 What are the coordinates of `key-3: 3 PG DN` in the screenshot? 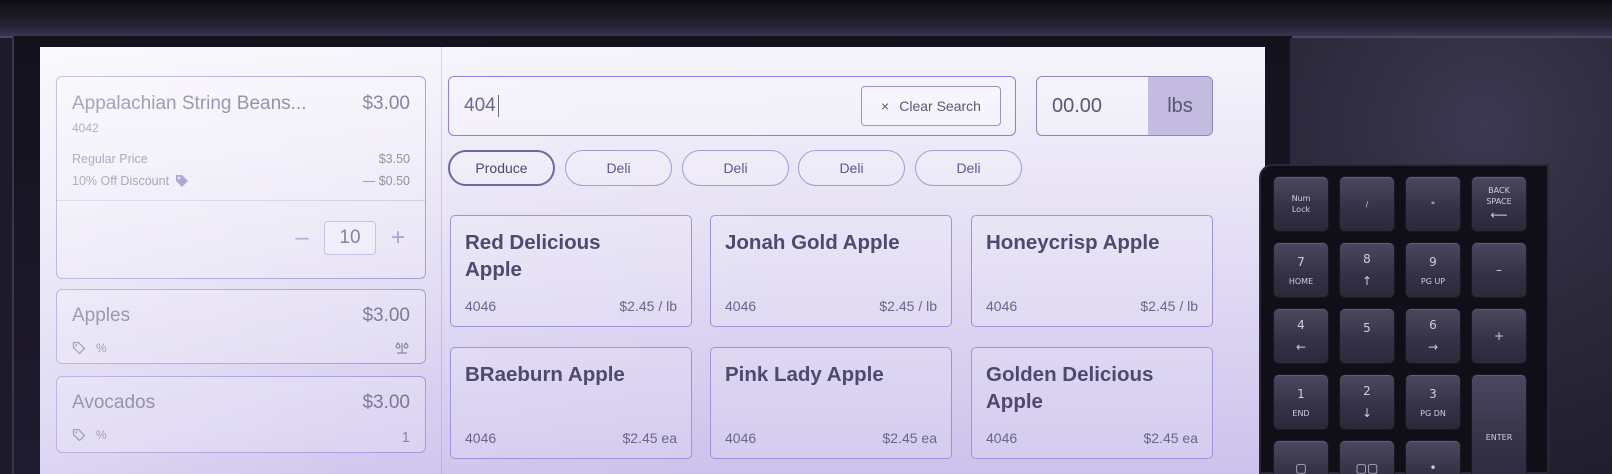 It's located at (1433, 402).